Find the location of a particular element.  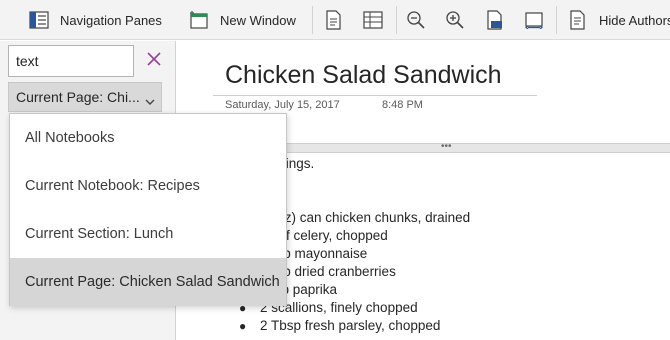

zoom-100-button is located at coordinates (495, 20).